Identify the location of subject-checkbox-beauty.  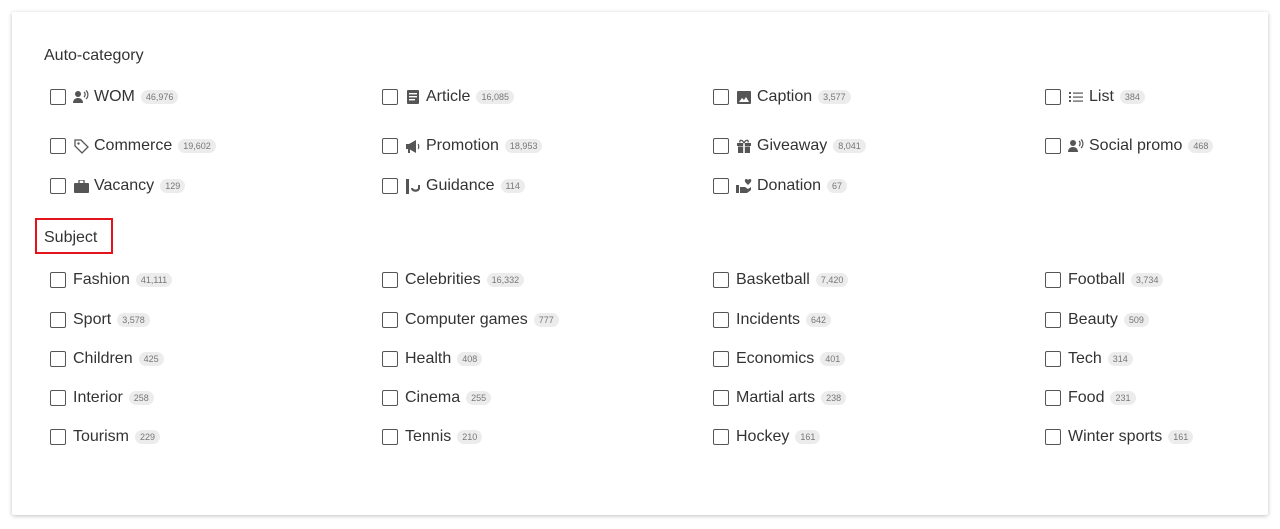
(1053, 320).